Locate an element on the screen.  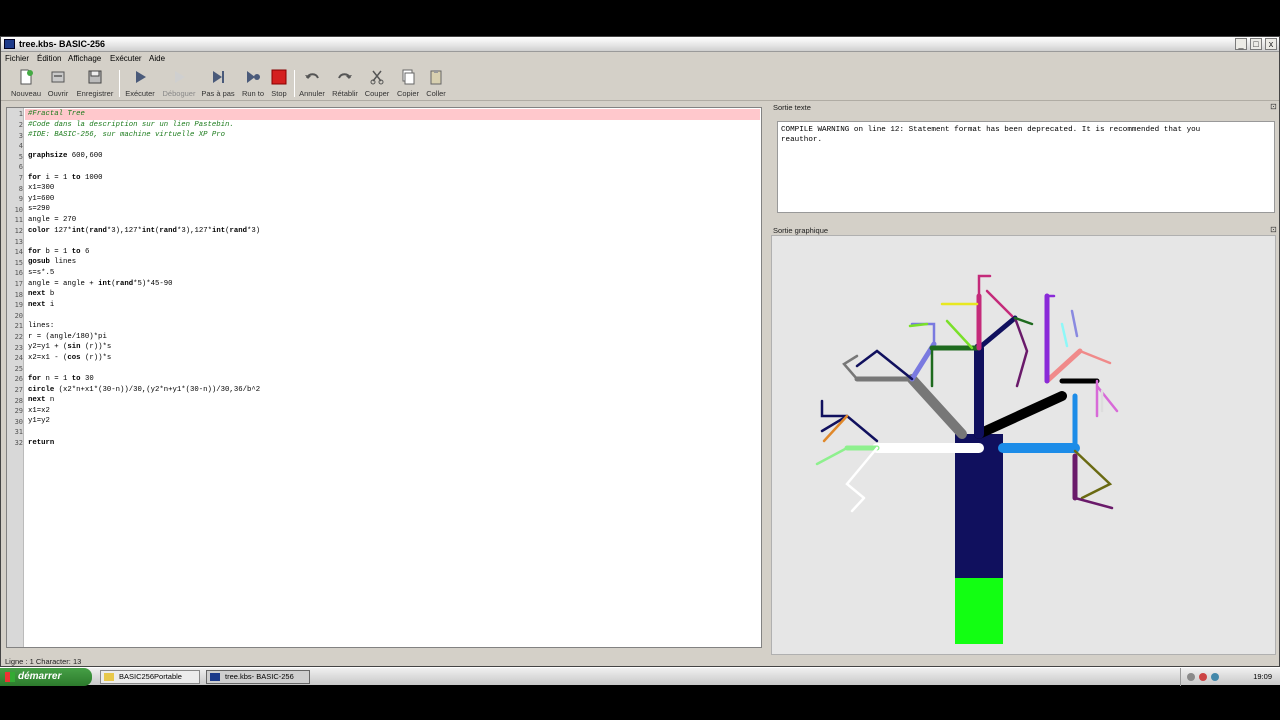
status-bar: Ligne : 1 Character: 13 is located at coordinates (43, 661).